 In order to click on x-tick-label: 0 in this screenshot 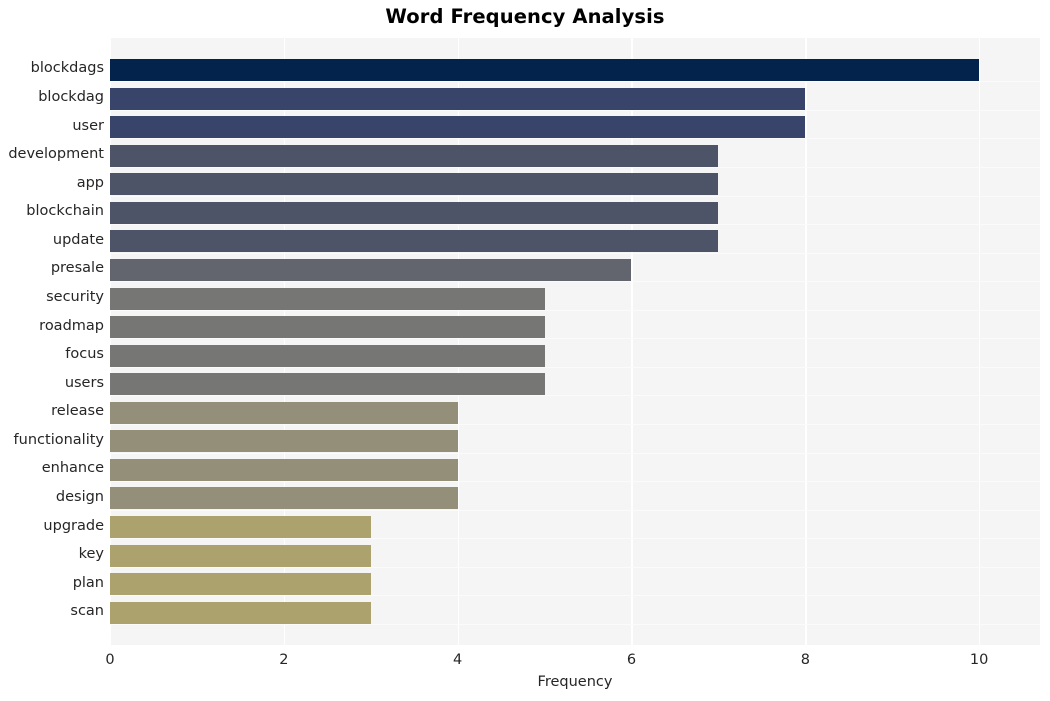, I will do `click(110, 660)`.